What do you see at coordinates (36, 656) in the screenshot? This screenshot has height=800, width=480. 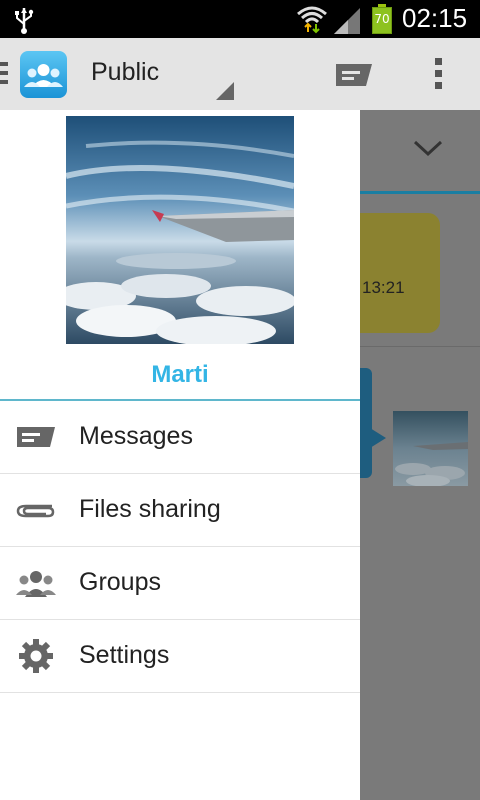 I see `gear-icon` at bounding box center [36, 656].